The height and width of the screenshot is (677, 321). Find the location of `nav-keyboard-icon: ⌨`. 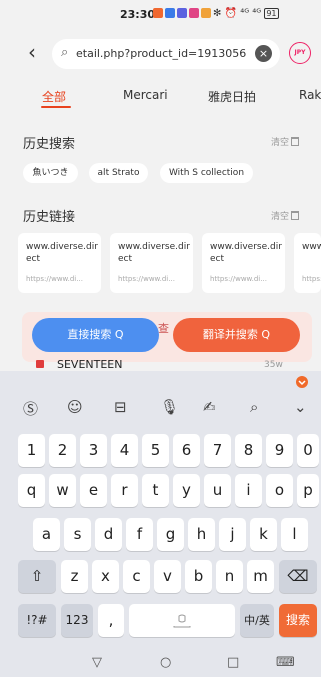

nav-keyboard-icon: ⌨ is located at coordinates (285, 662).